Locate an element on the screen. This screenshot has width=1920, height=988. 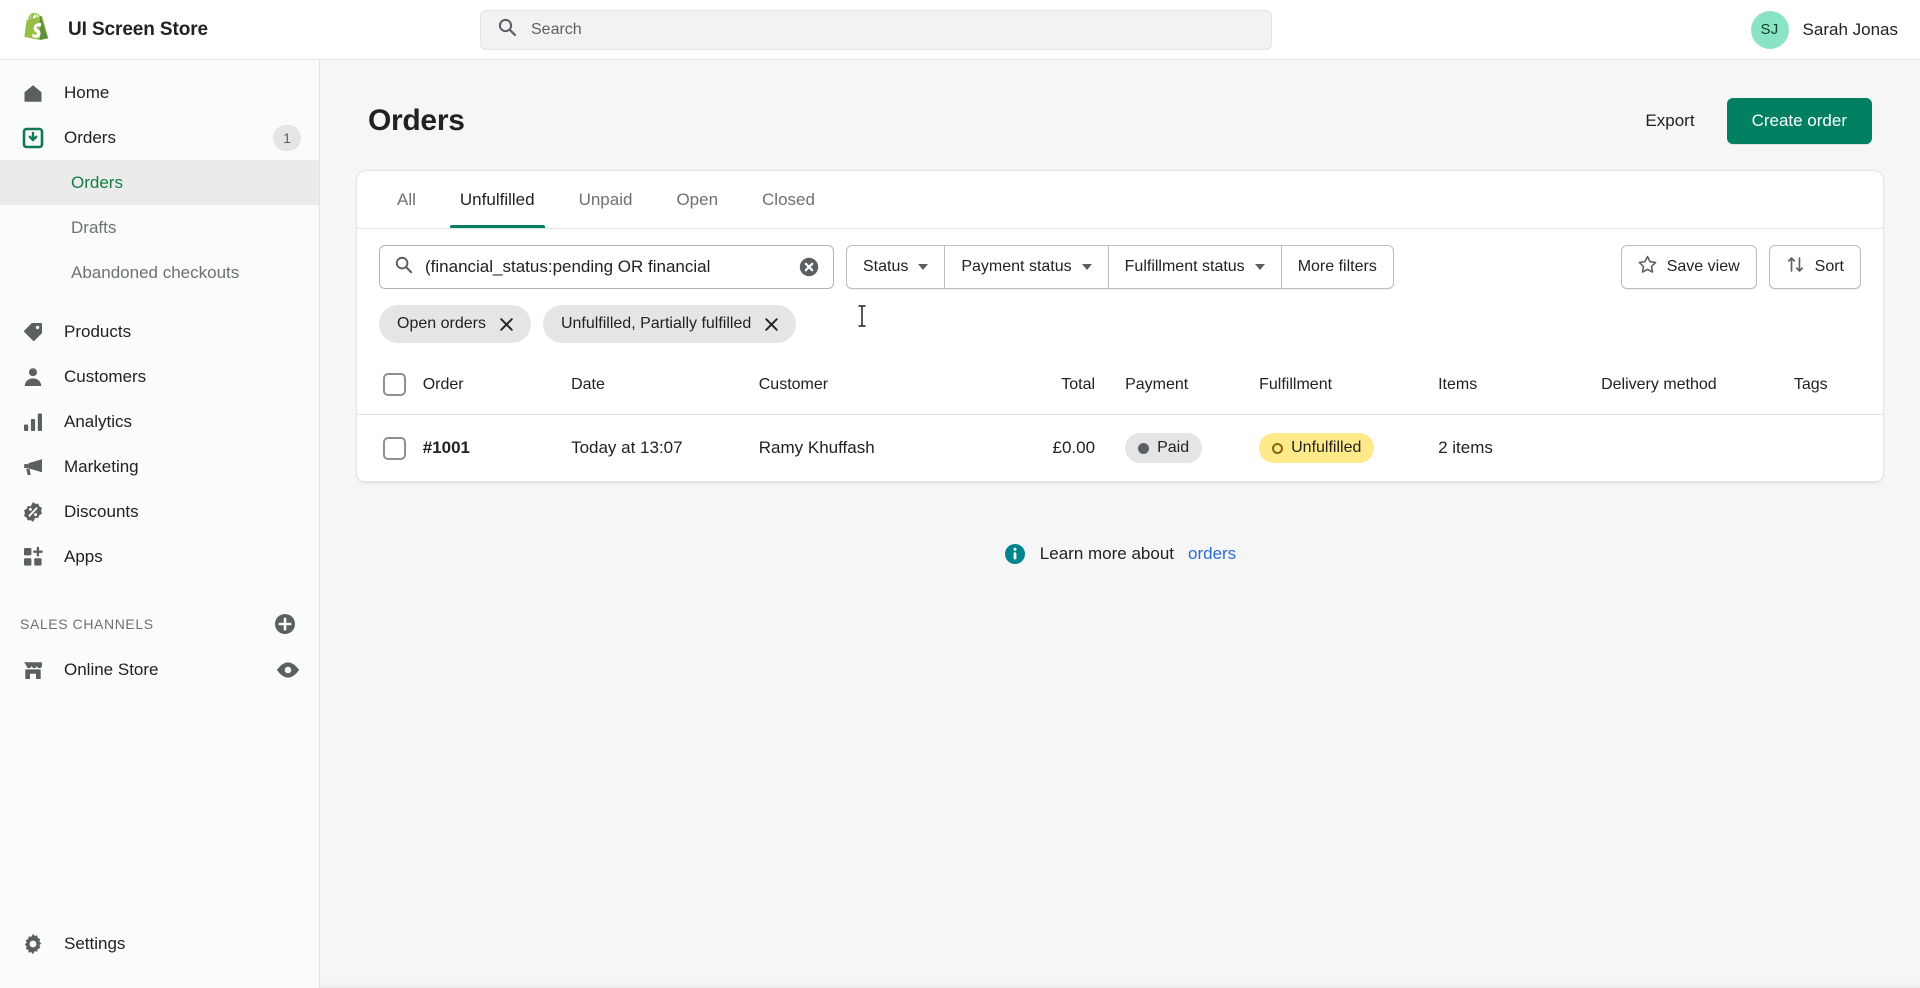
filter-search-input: (financial_status:pending OR financial is located at coordinates (606, 267).